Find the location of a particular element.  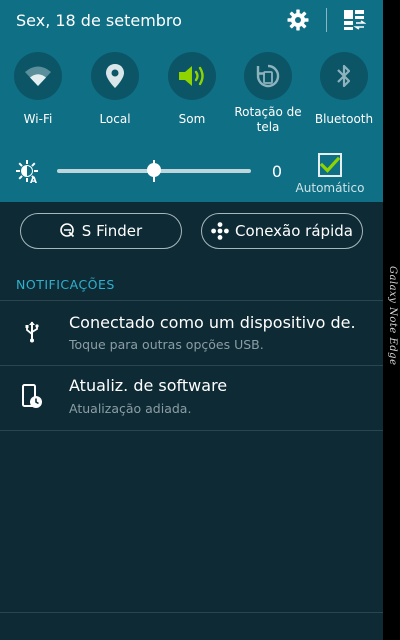

settings-gear-icon is located at coordinates (299, 20).